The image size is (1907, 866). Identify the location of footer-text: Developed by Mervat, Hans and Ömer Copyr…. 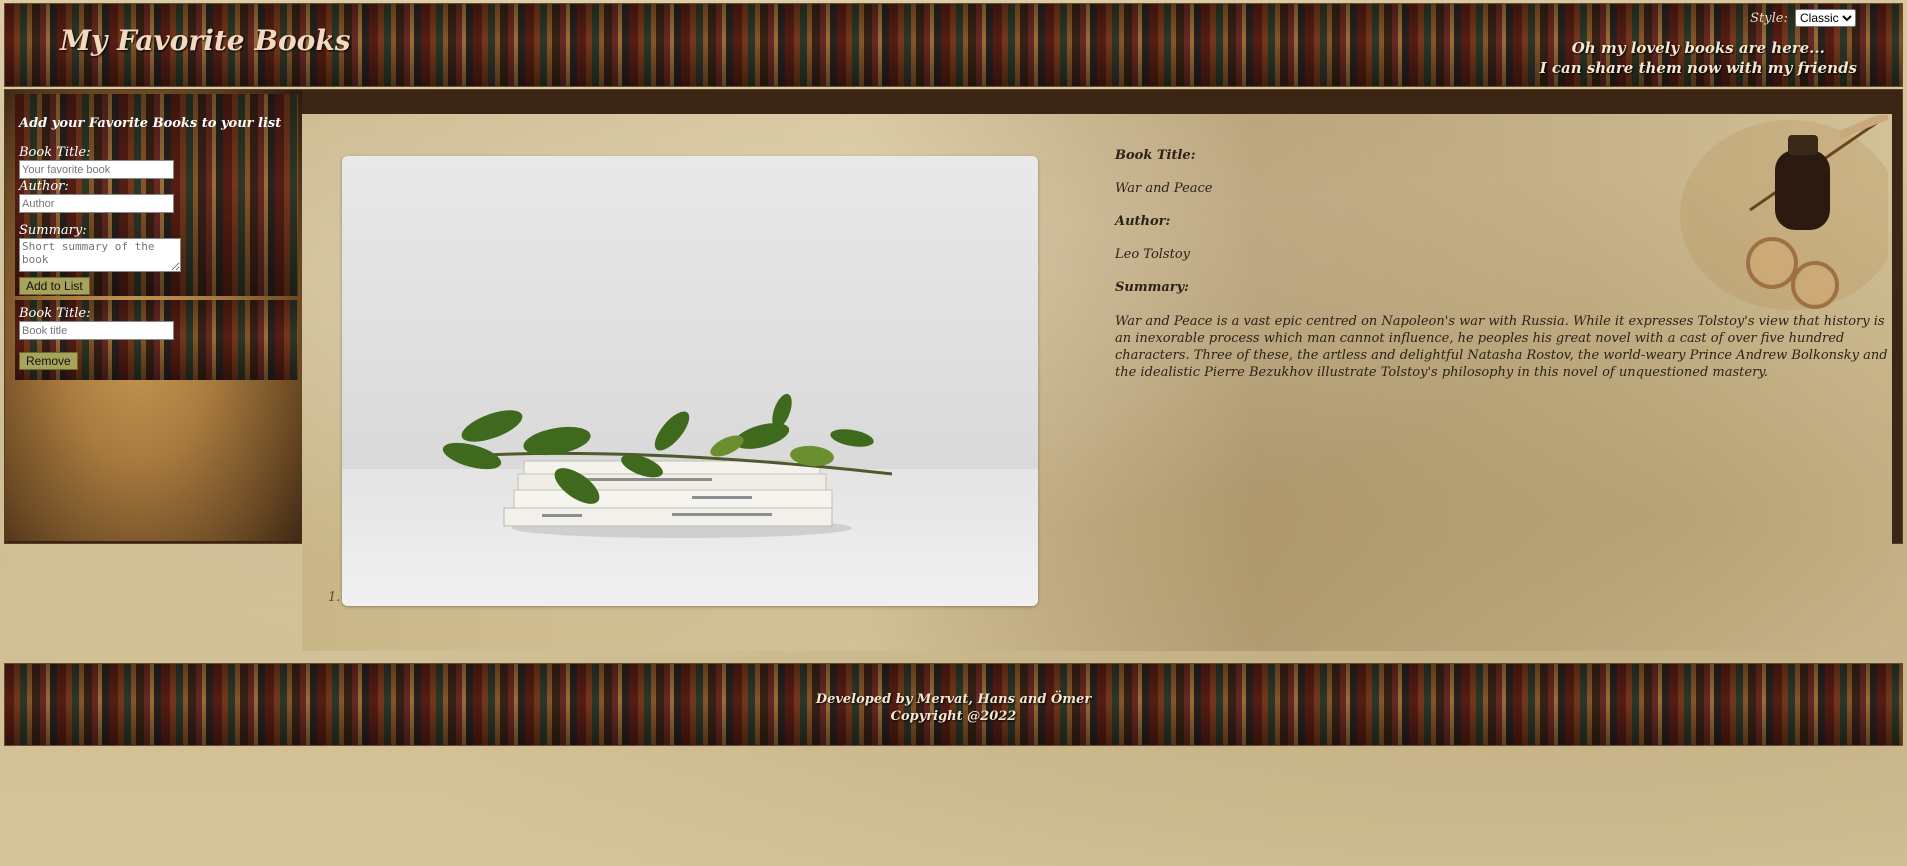
(953, 708).